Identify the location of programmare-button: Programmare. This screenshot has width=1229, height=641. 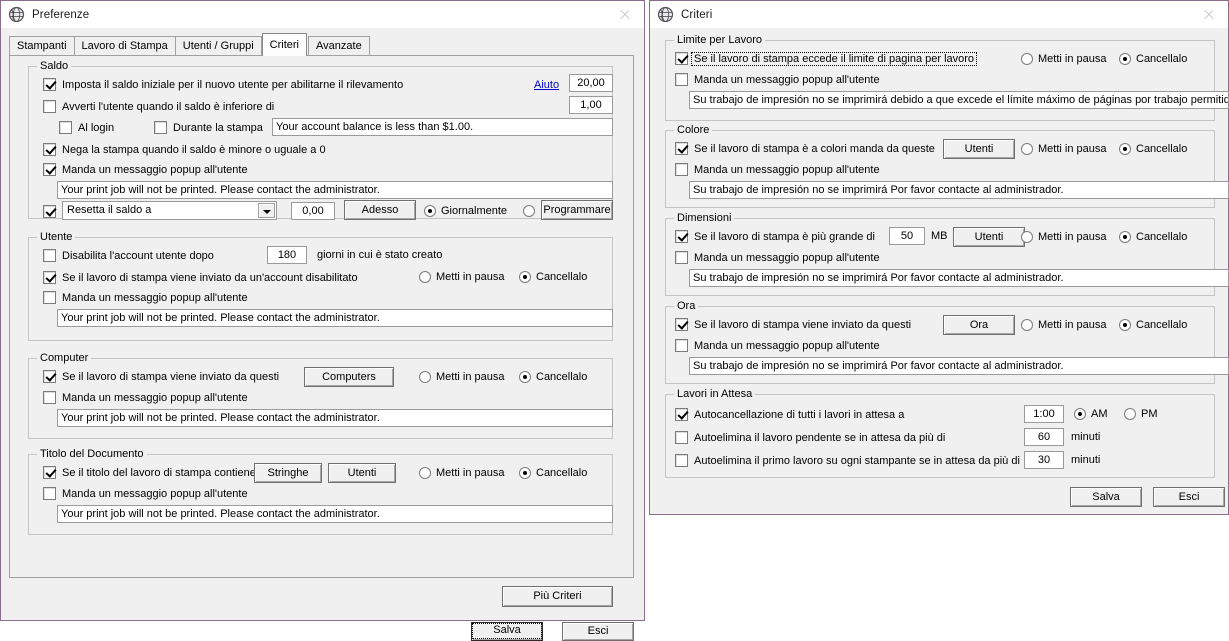
(577, 210).